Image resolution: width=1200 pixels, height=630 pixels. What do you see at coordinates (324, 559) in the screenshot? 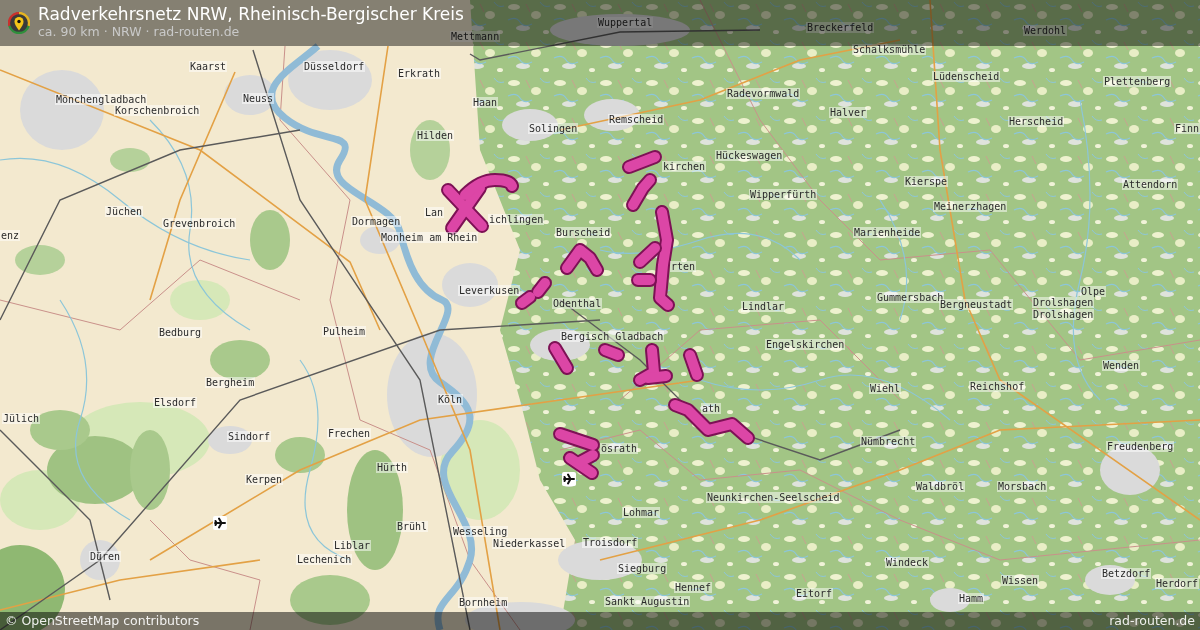
I see `place-label: Lechenich` at bounding box center [324, 559].